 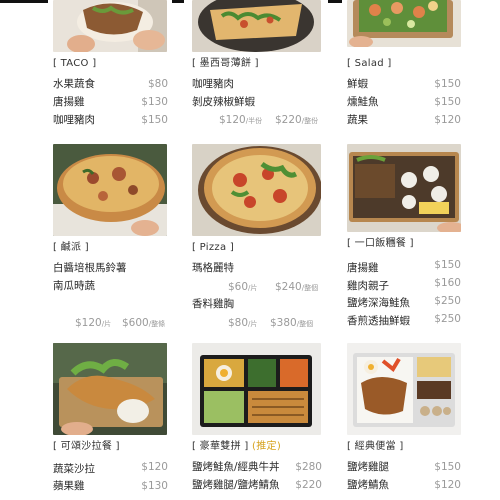 I want to click on menu-item-name: 剝皮辣椒鮮蝦, so click(x=223, y=102).